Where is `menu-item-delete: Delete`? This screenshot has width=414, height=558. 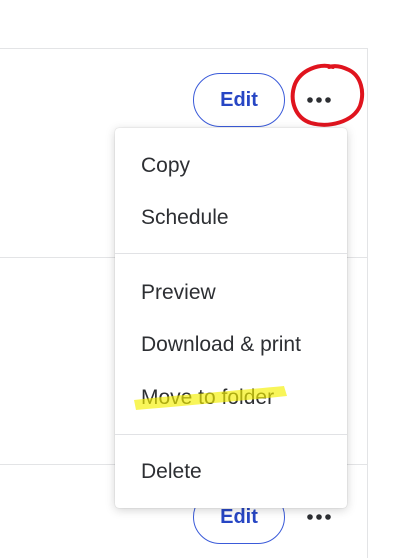 menu-item-delete: Delete is located at coordinates (231, 472).